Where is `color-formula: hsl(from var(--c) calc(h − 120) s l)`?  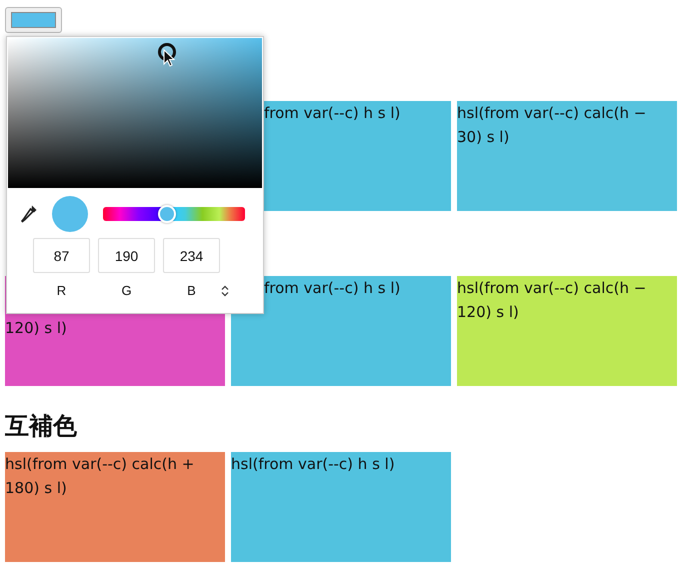 color-formula: hsl(from var(--c) calc(h − 120) s l) is located at coordinates (552, 300).